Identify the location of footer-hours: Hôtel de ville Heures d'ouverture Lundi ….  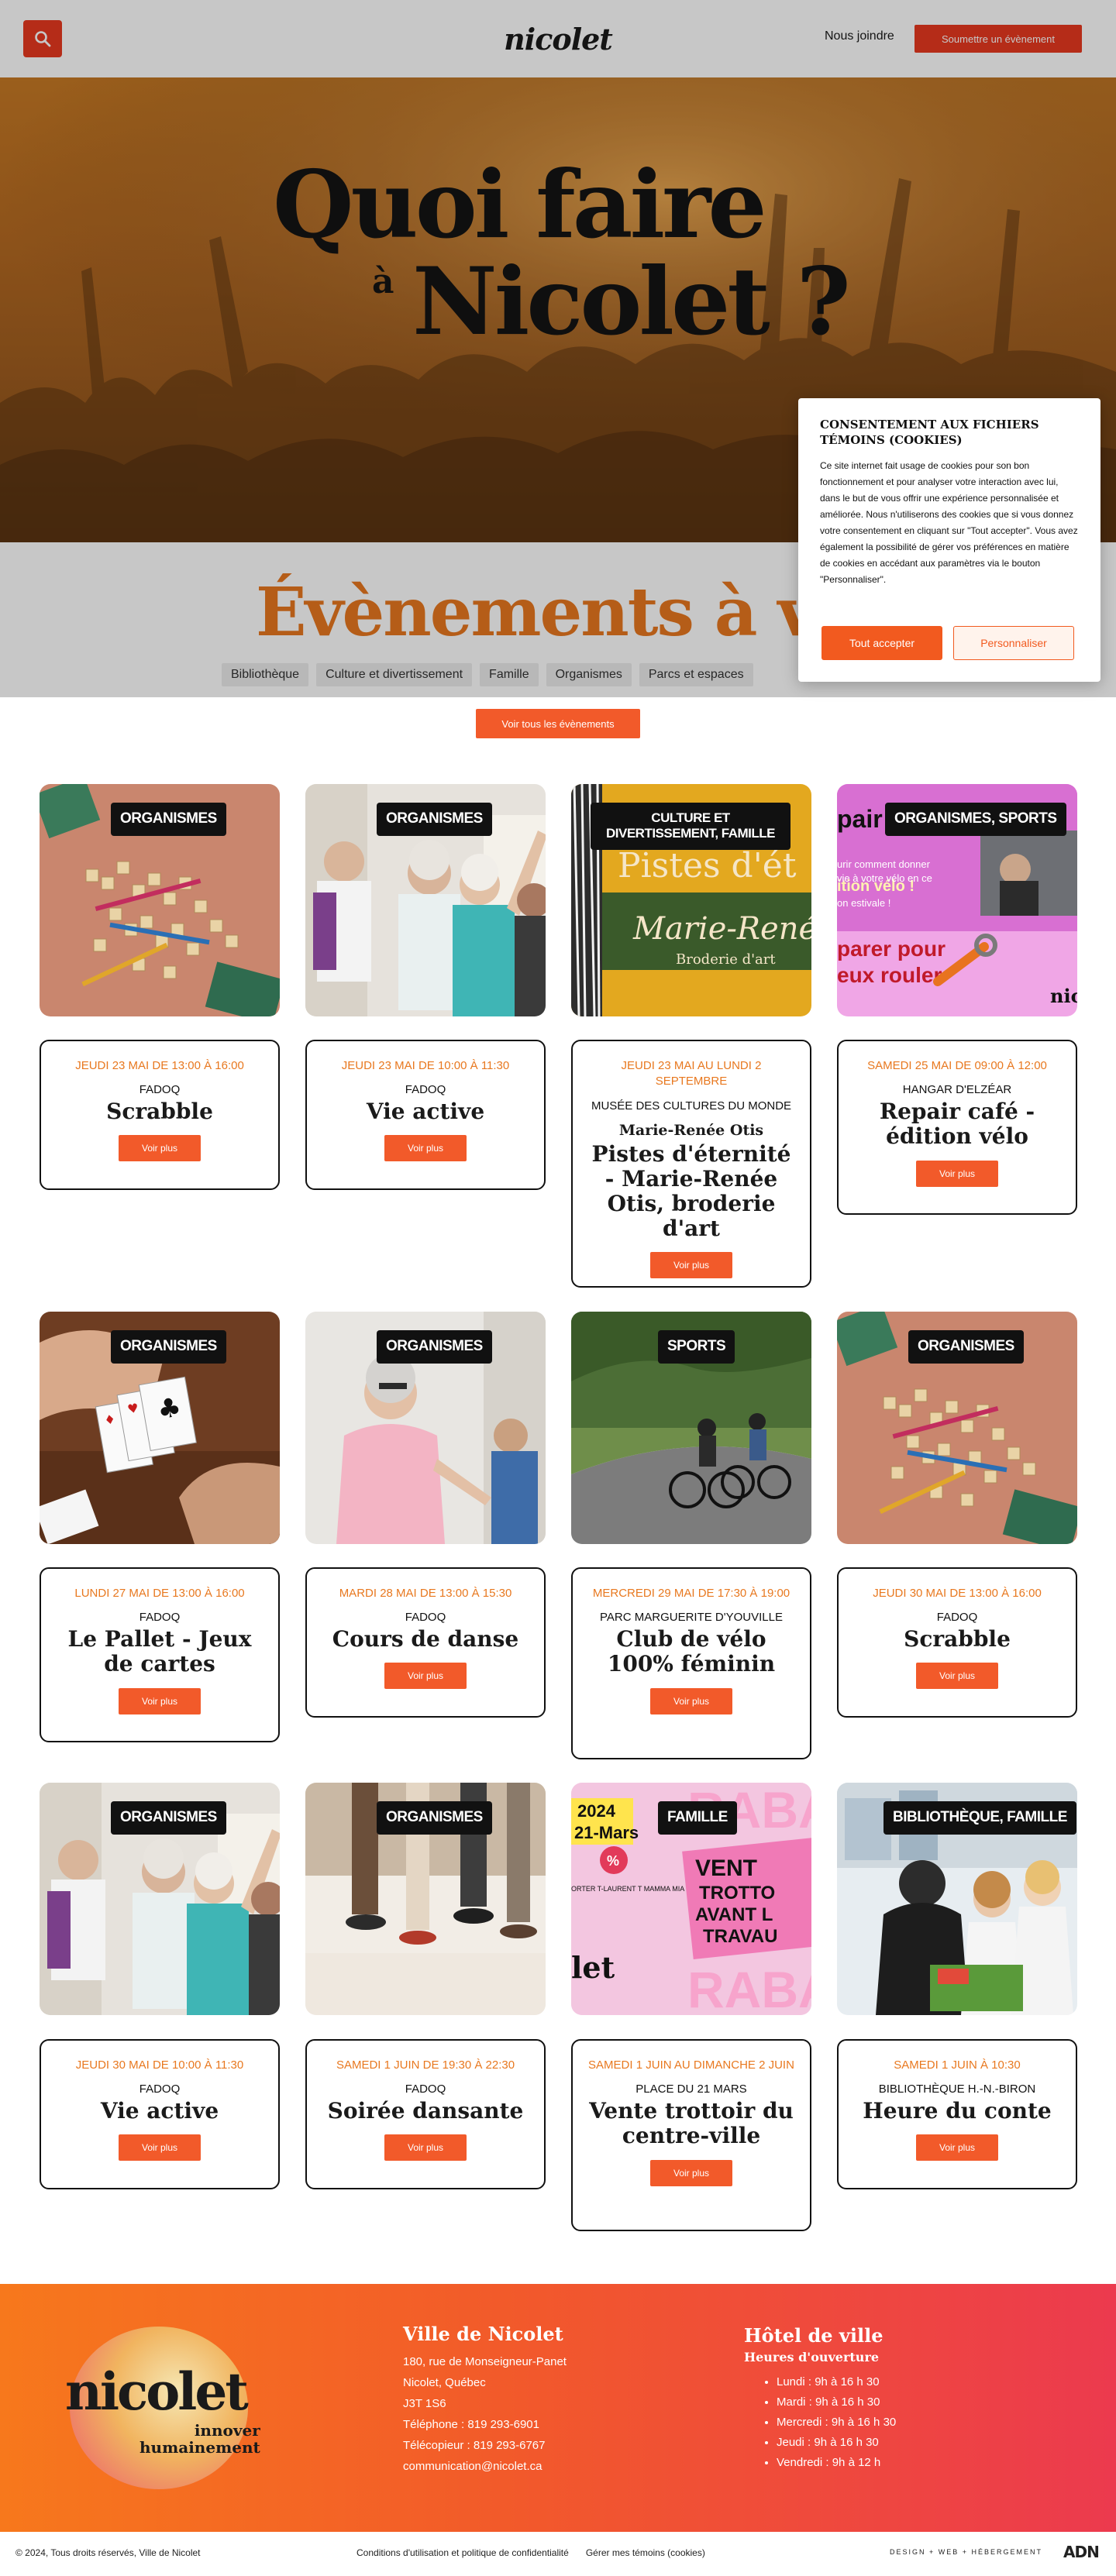
(820, 2398).